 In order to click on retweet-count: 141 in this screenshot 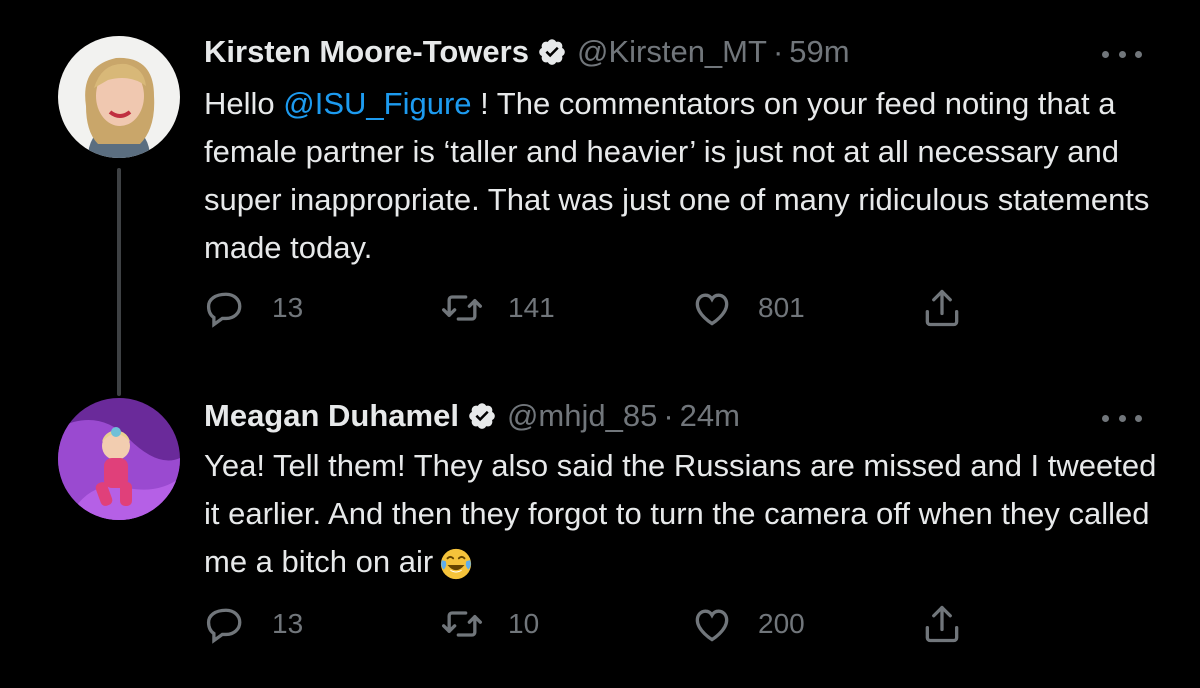, I will do `click(531, 307)`.